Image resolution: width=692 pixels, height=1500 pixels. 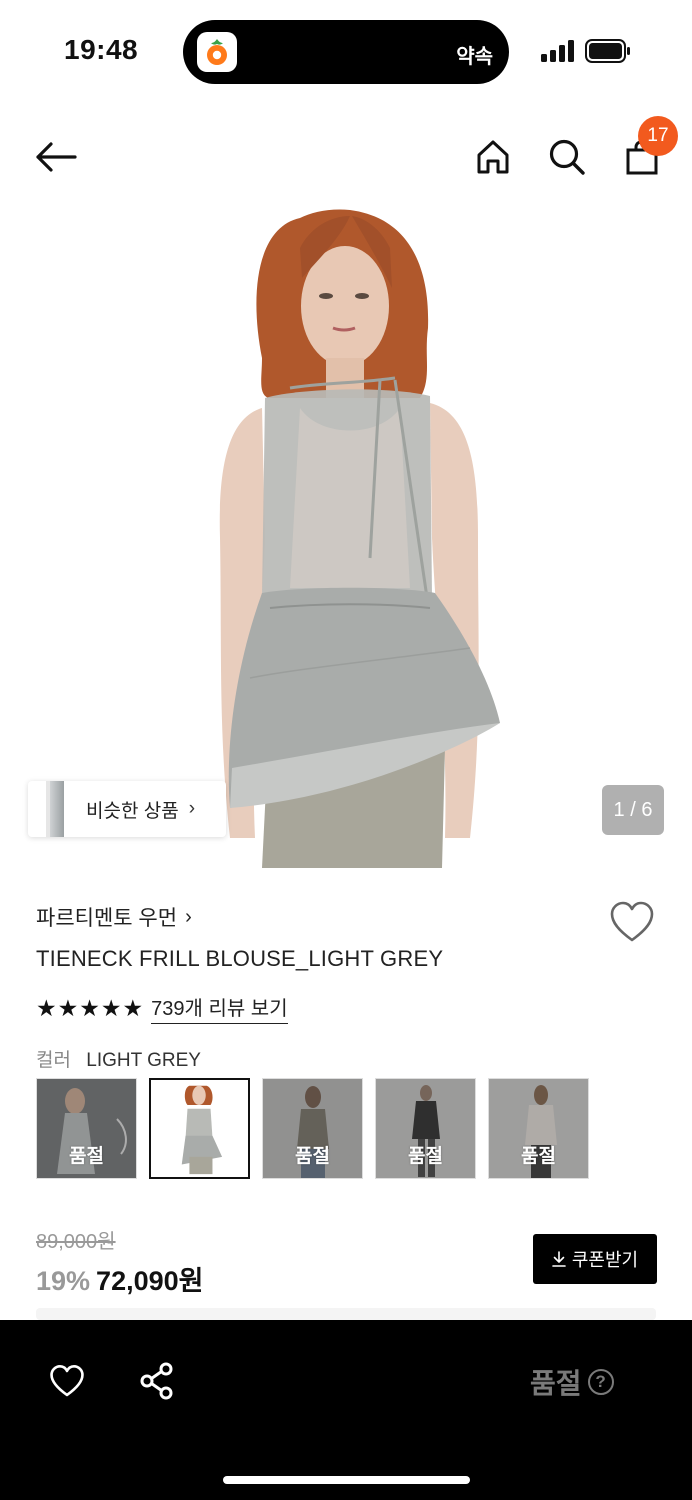 What do you see at coordinates (346, 1410) in the screenshot?
I see `bottom-action-bar: 품절 ?` at bounding box center [346, 1410].